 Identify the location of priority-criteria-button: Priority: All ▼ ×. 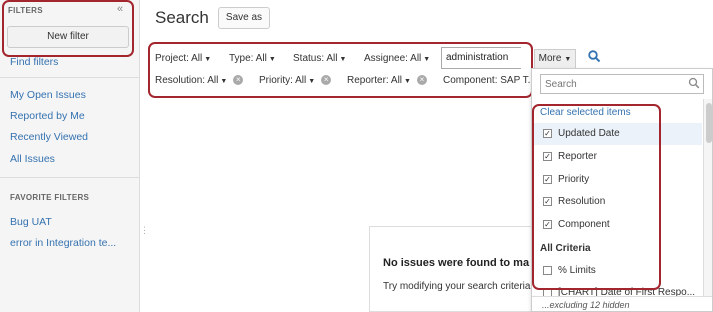
(295, 80).